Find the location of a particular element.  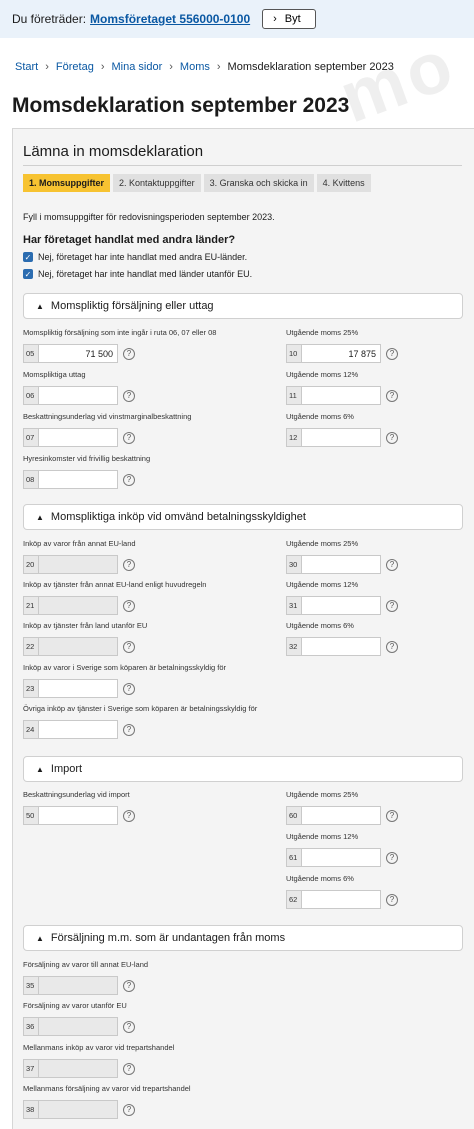

section-import: ▲ Import is located at coordinates (243, 769).